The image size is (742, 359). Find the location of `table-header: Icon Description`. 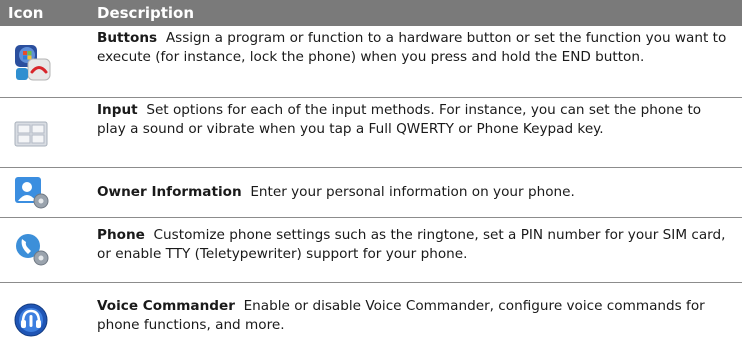

table-header: Icon Description is located at coordinates (371, 13).